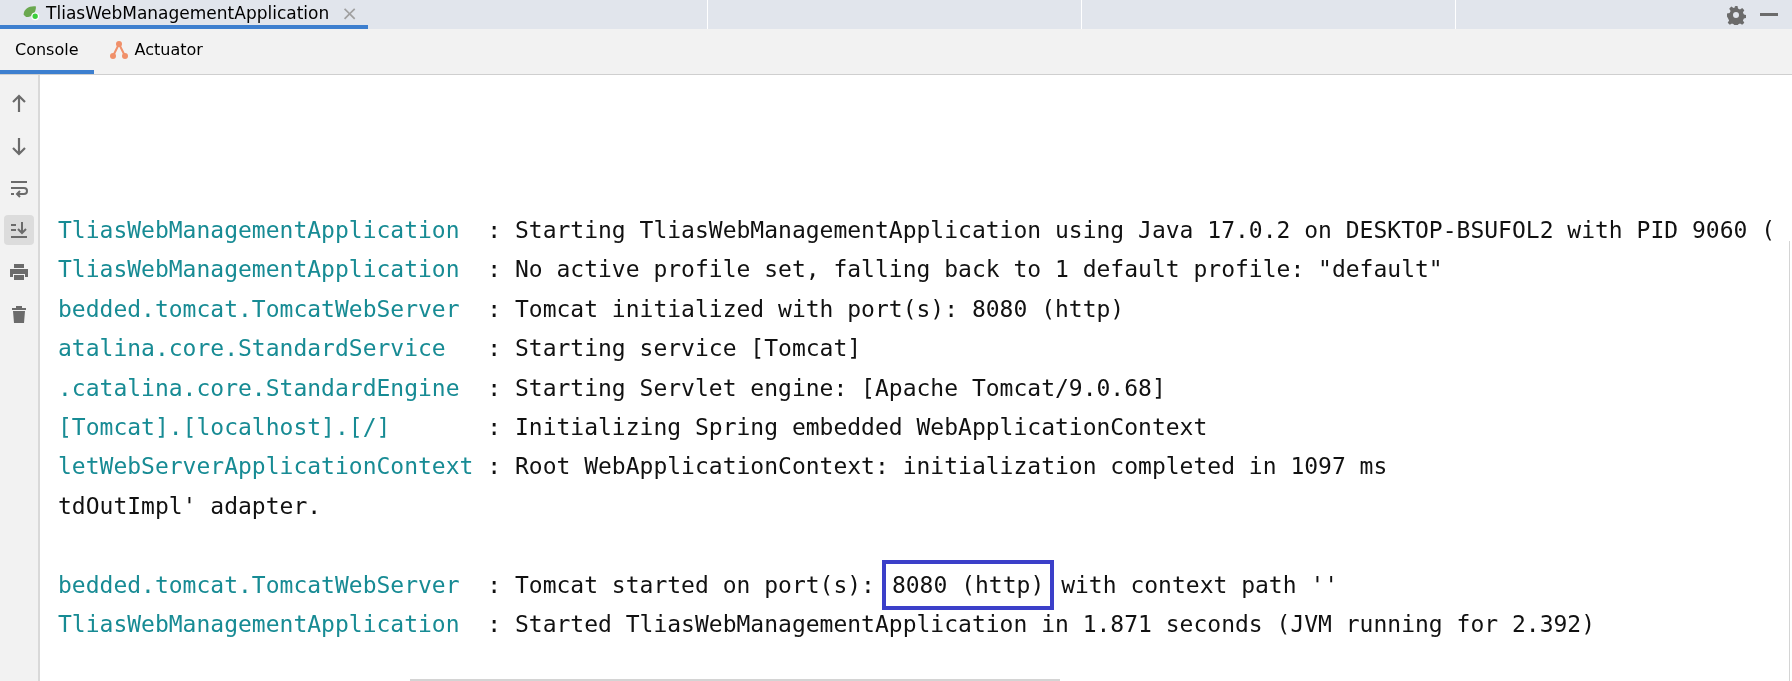 This screenshot has width=1792, height=681. I want to click on log-message: : Starting TliasWebManagementApplication using Java 17.0.2 on DESKTOP-BSUFOL2 with PID 9060 (, so click(1131, 230).